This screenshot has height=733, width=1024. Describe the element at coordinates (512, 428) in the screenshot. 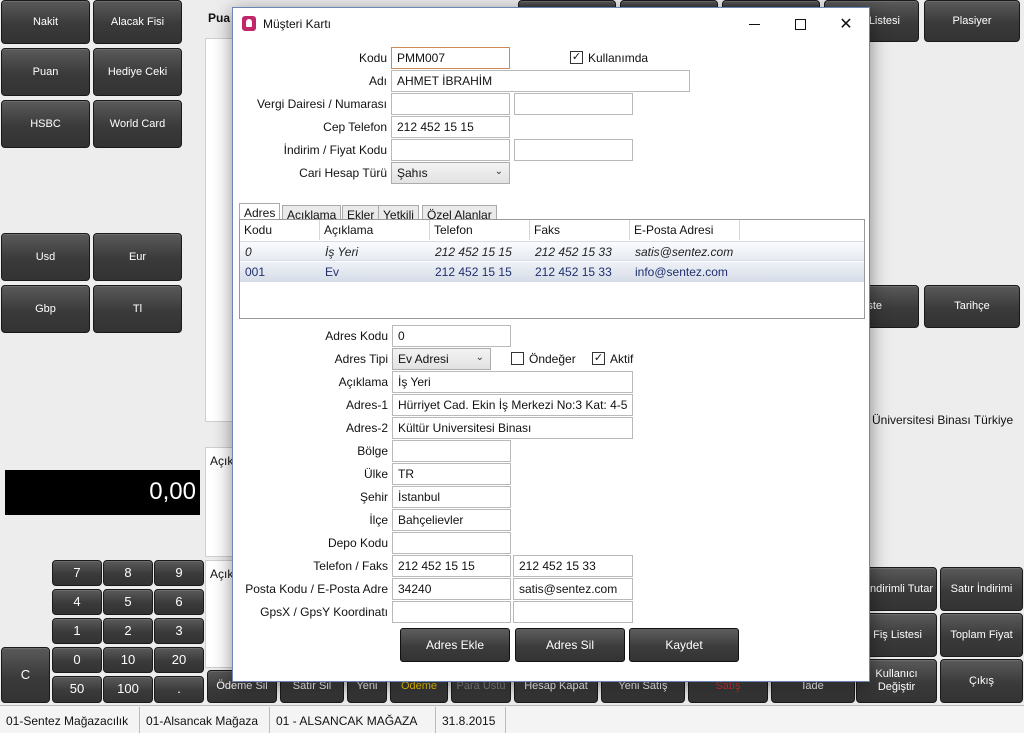

I see `address2-input: Kültür Universitesi Binası` at that location.